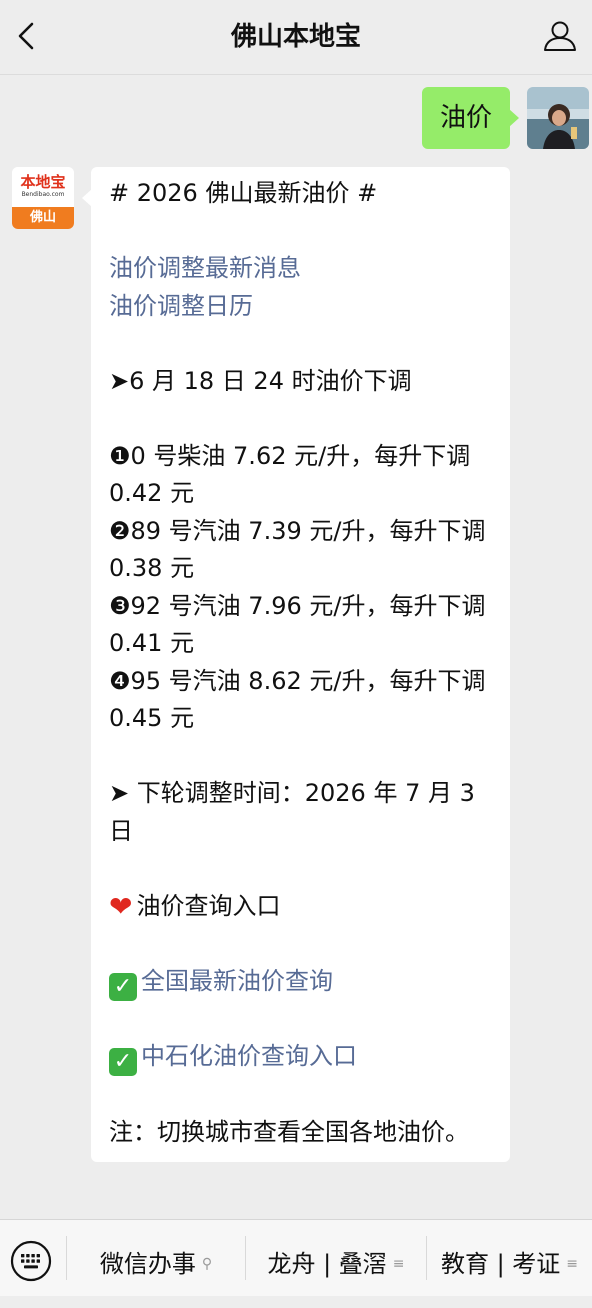 The width and height of the screenshot is (592, 1308). Describe the element at coordinates (43, 218) in the screenshot. I see `logo-city-text: 佛山` at that location.